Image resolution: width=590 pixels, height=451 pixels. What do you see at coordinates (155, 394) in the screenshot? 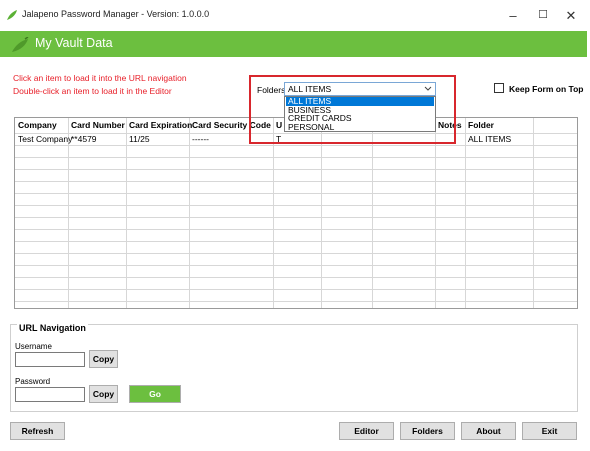
I see `go-button: Go` at bounding box center [155, 394].